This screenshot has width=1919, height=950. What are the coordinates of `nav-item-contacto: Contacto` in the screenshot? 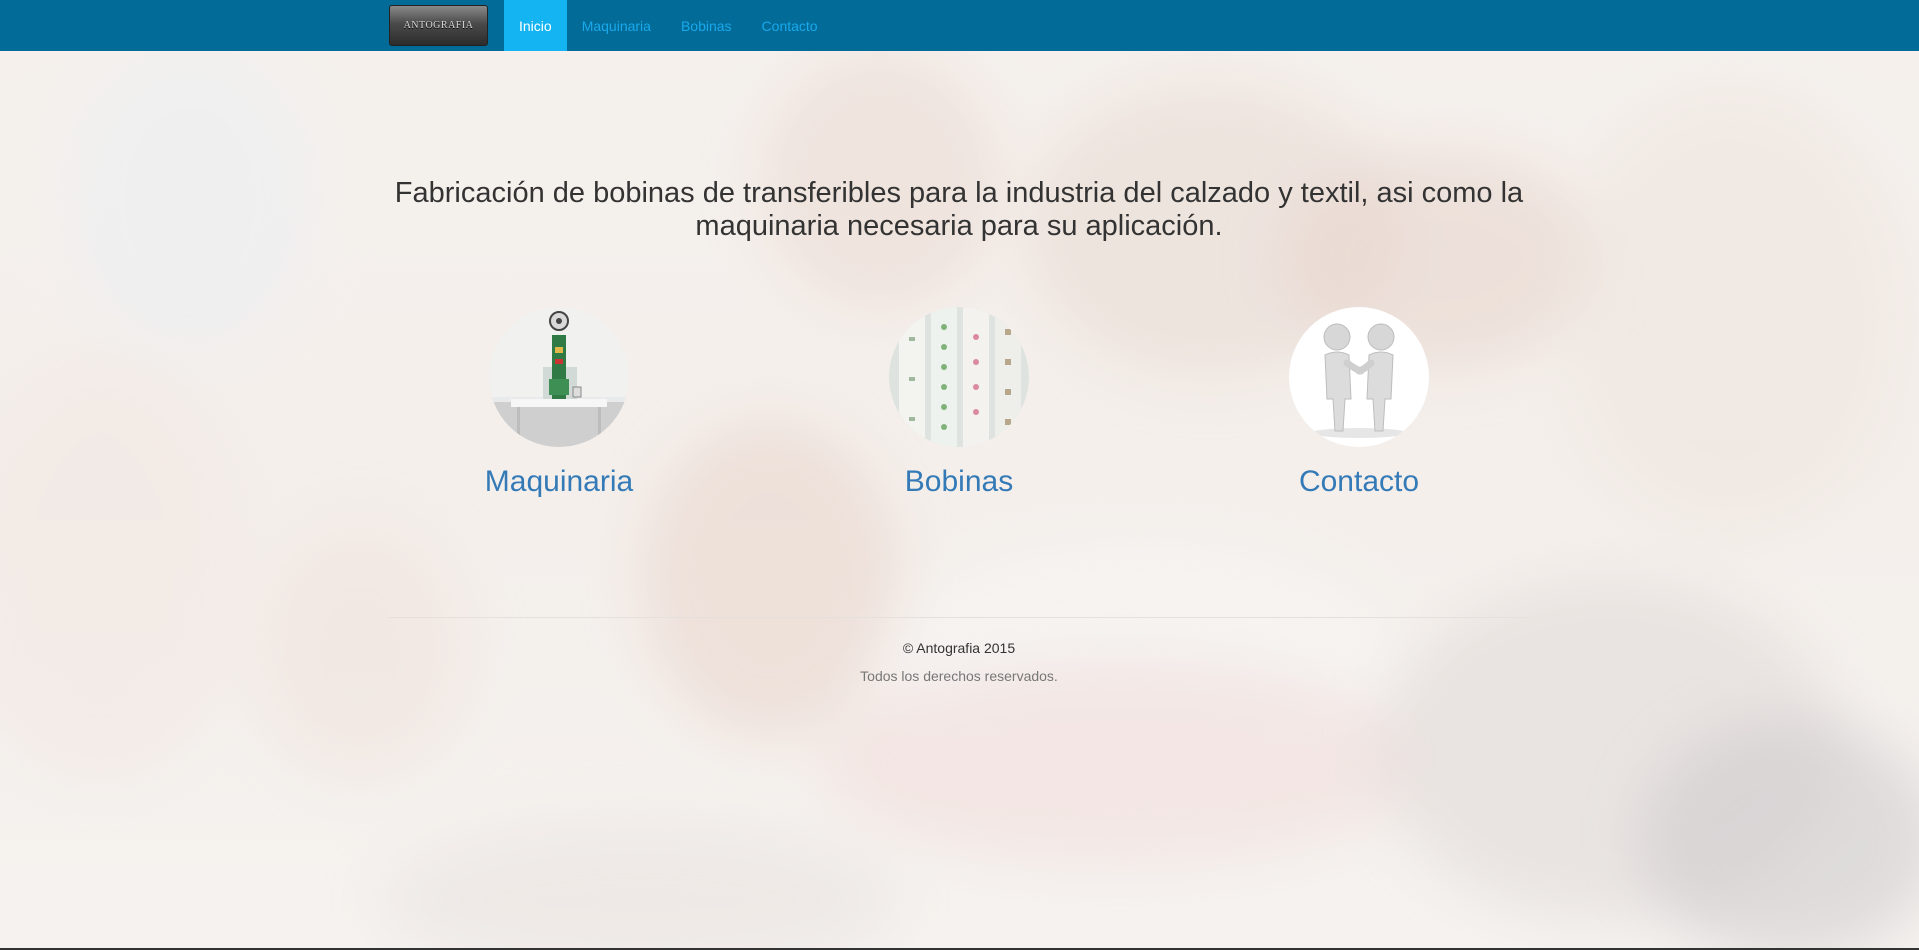 It's located at (790, 25).